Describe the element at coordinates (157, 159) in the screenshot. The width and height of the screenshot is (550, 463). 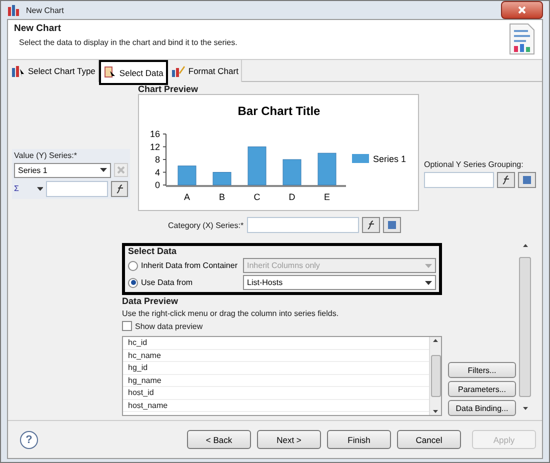
I see `axis-tick-label: 8` at that location.